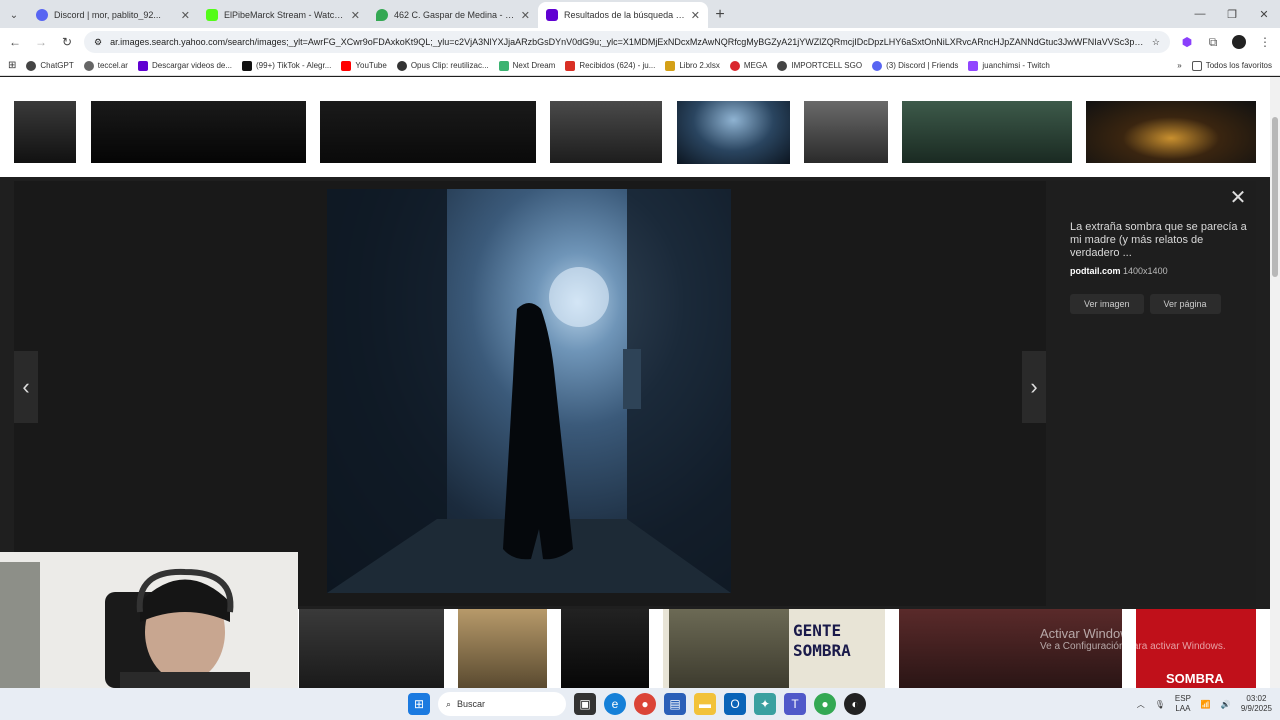 This screenshot has width=1280, height=720. Describe the element at coordinates (1183, 704) in the screenshot. I see `language-indicator: ESP LAA` at that location.